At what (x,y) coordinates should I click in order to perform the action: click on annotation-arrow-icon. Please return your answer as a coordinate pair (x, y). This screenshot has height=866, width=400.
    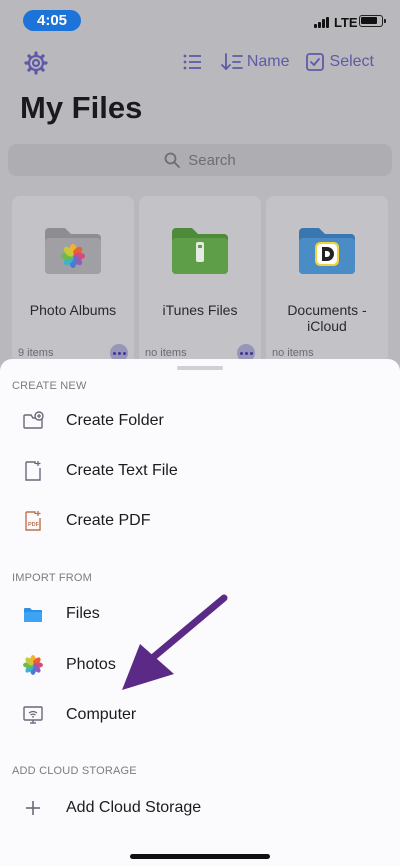
    Looking at the image, I should click on (175, 642).